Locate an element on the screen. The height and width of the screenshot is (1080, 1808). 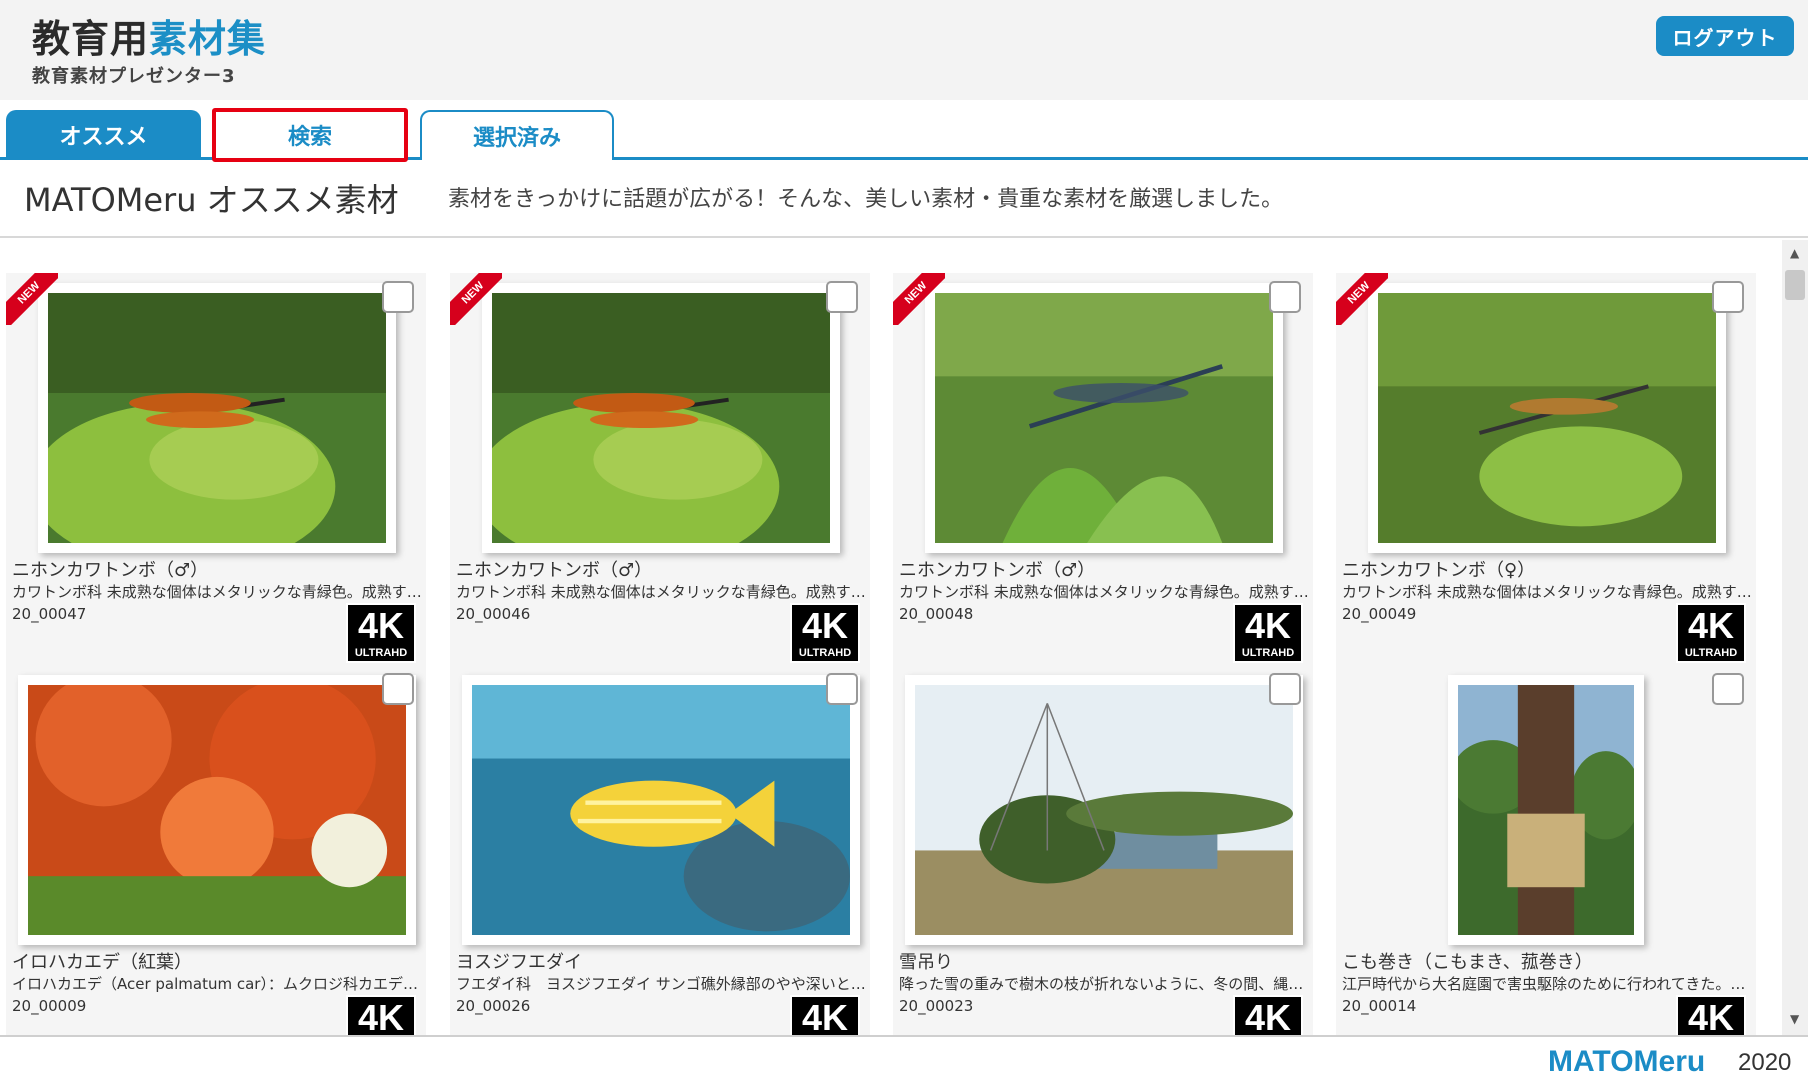
tab-selected: 選択済み is located at coordinates (517, 135).